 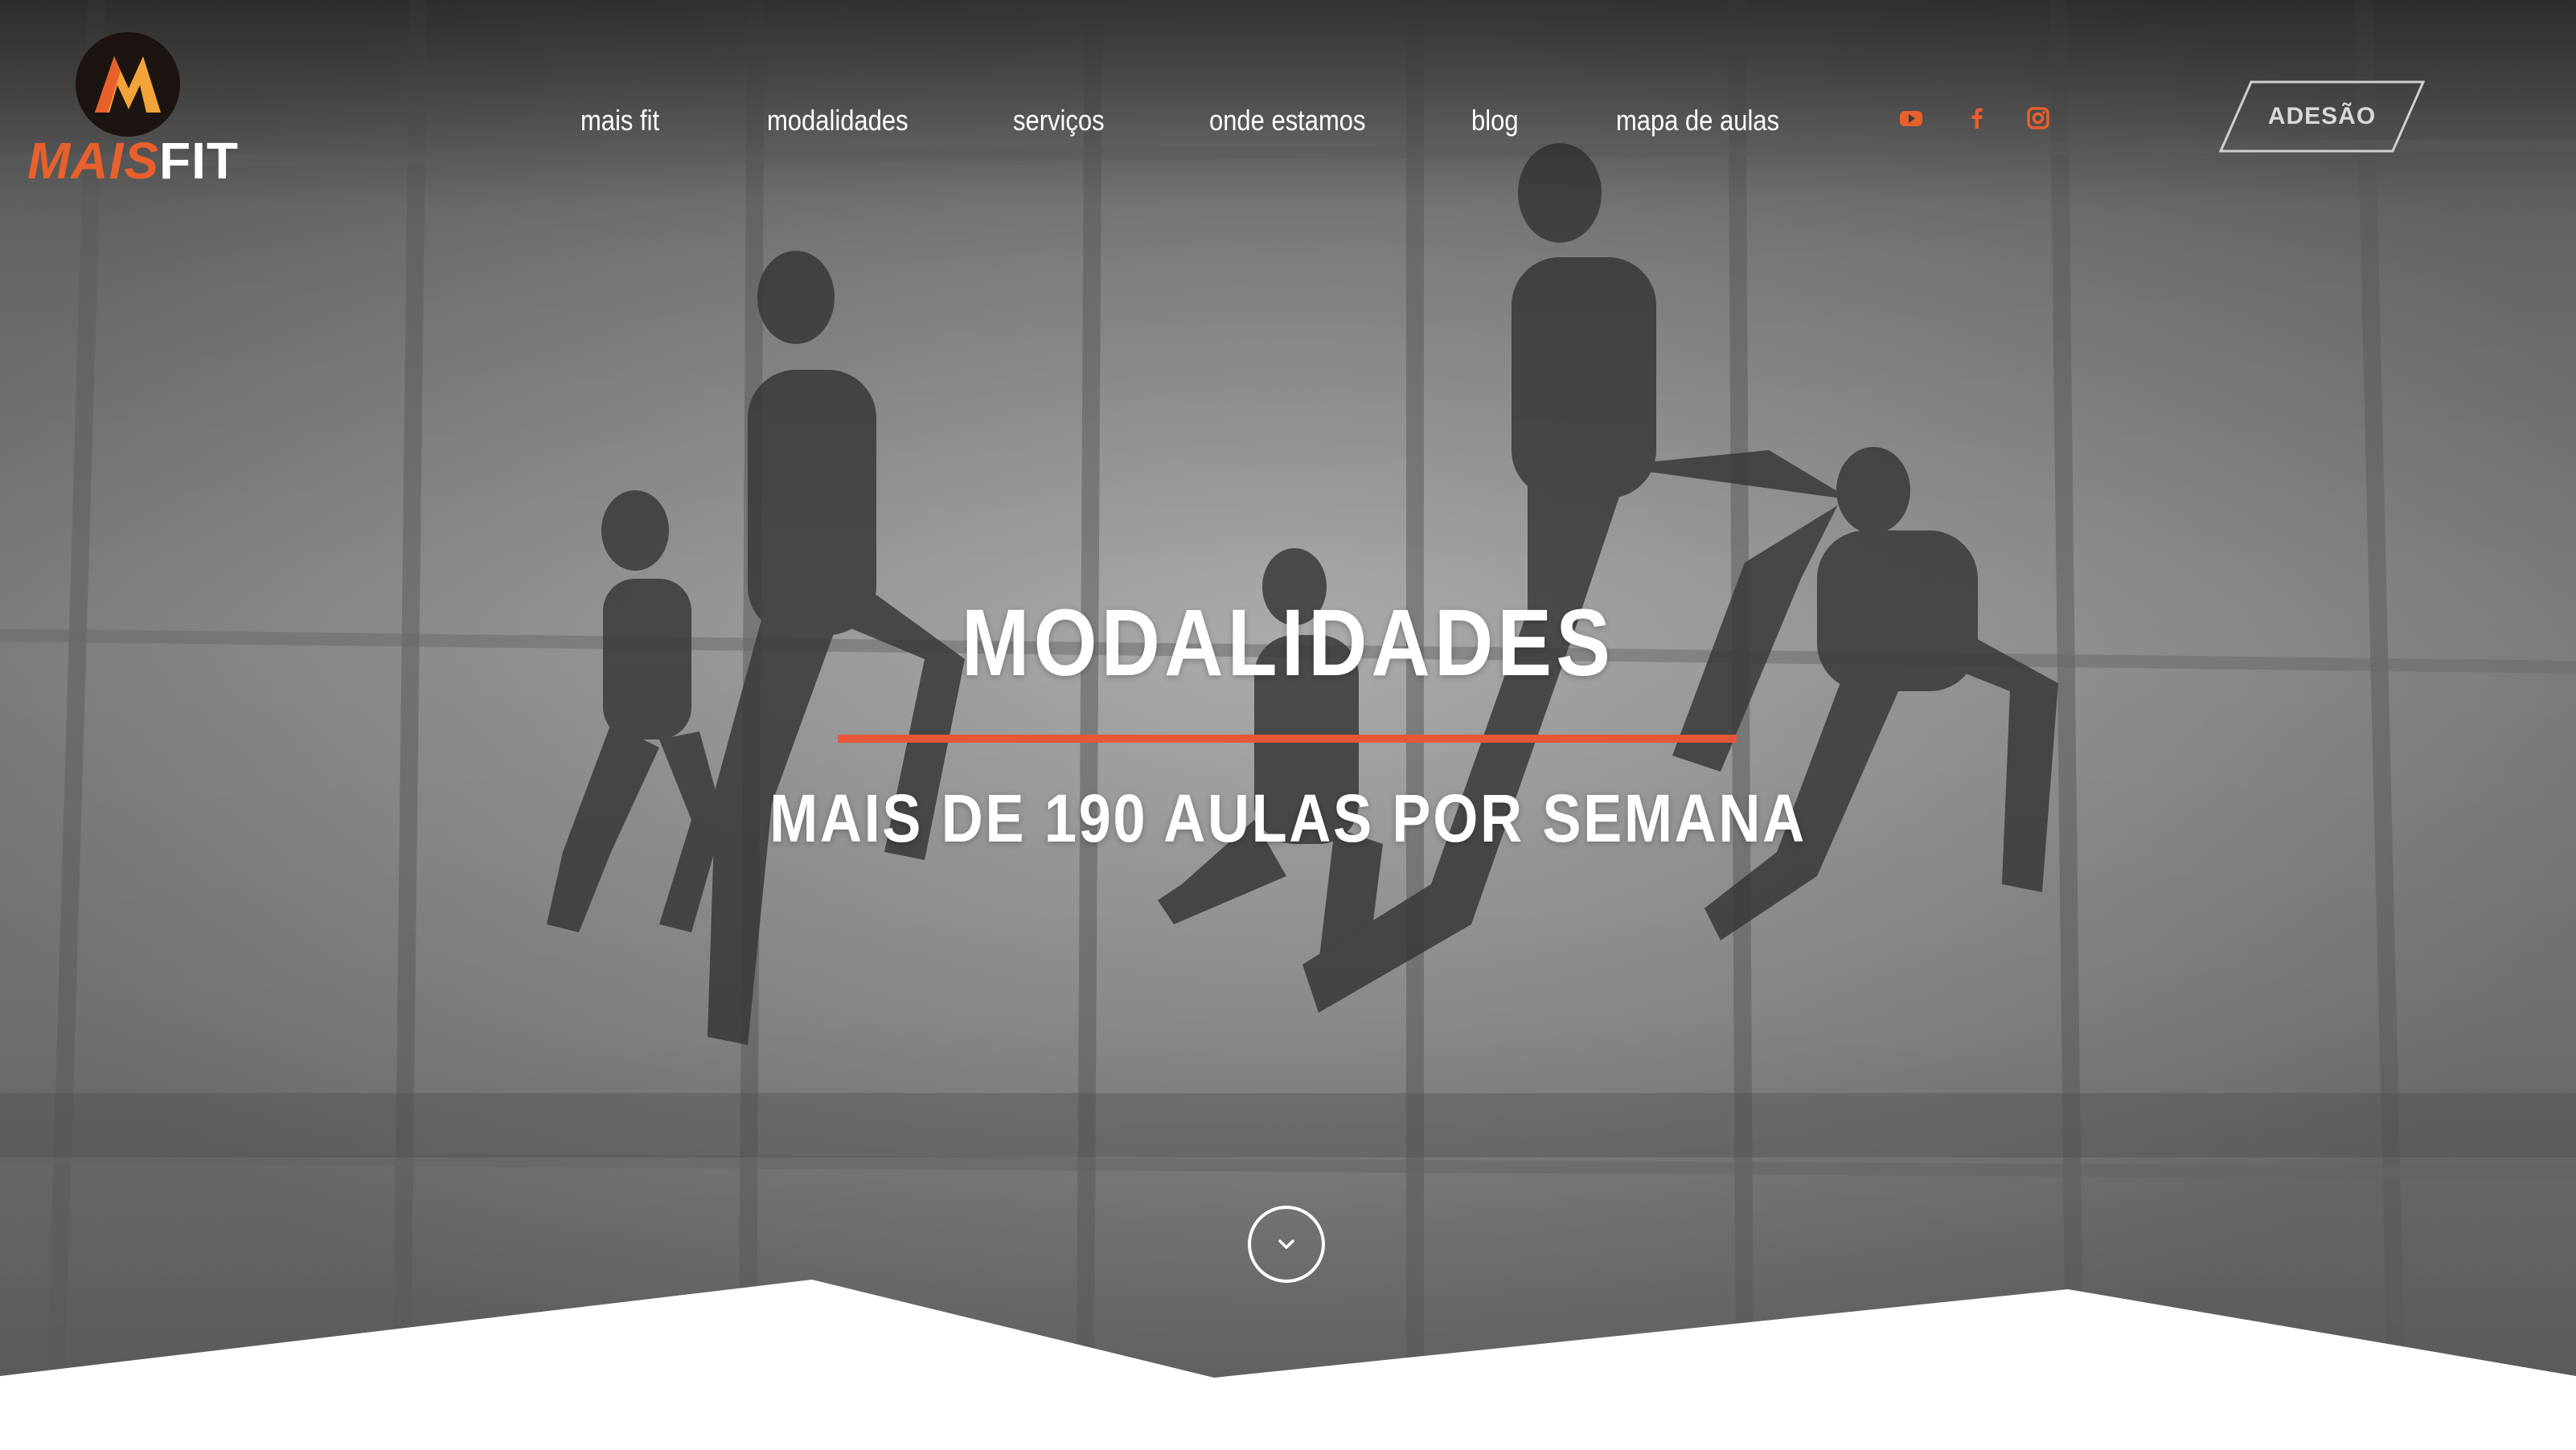 I want to click on chevron-down-icon, so click(x=1286, y=1244).